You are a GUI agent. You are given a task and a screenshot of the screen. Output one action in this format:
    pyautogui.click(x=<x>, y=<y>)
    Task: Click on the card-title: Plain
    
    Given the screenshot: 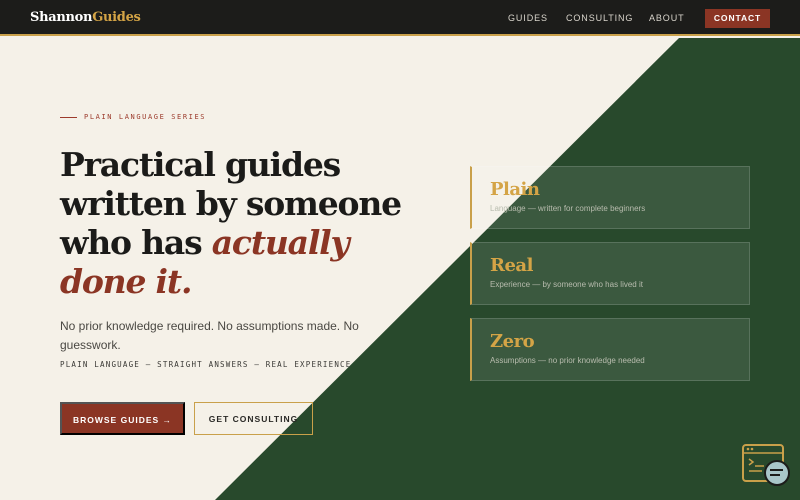 What is the action you would take?
    pyautogui.click(x=515, y=189)
    